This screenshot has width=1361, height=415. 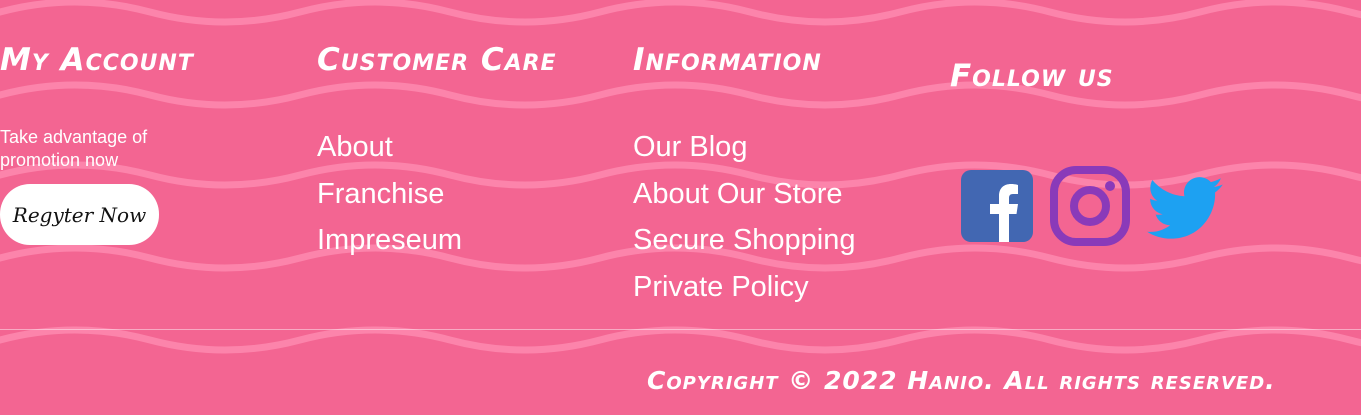 I want to click on information-heading: Information, so click(x=727, y=60).